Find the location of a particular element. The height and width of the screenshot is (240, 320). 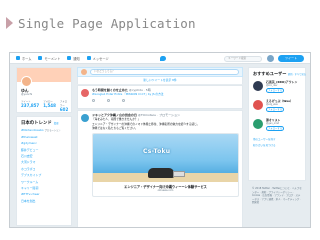

card-person is located at coordinates (161, 172).